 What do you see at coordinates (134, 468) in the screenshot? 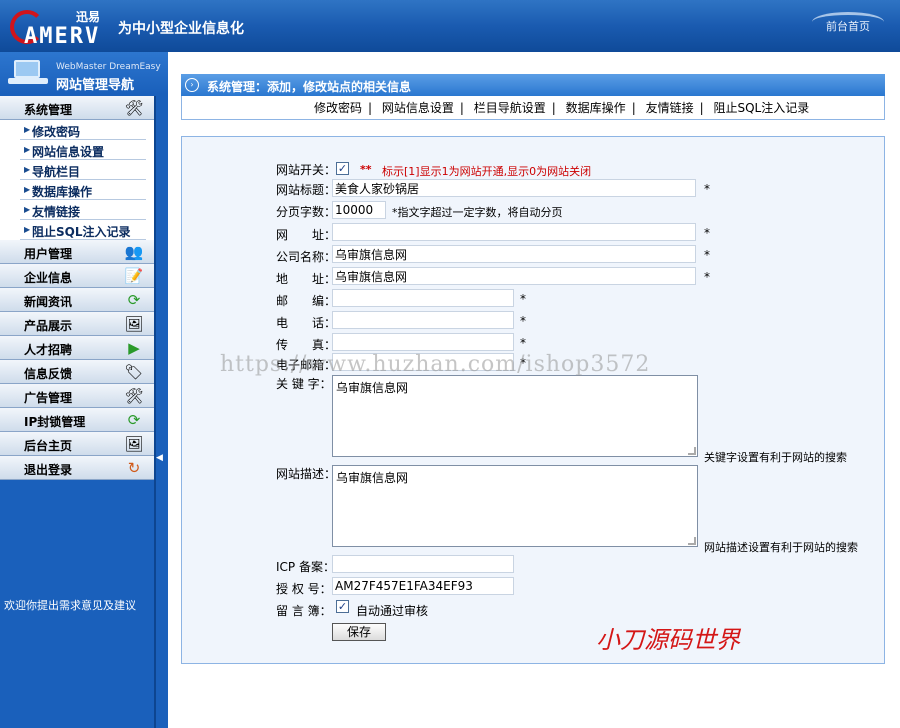
I see `logout-icon: ↻` at bounding box center [134, 468].